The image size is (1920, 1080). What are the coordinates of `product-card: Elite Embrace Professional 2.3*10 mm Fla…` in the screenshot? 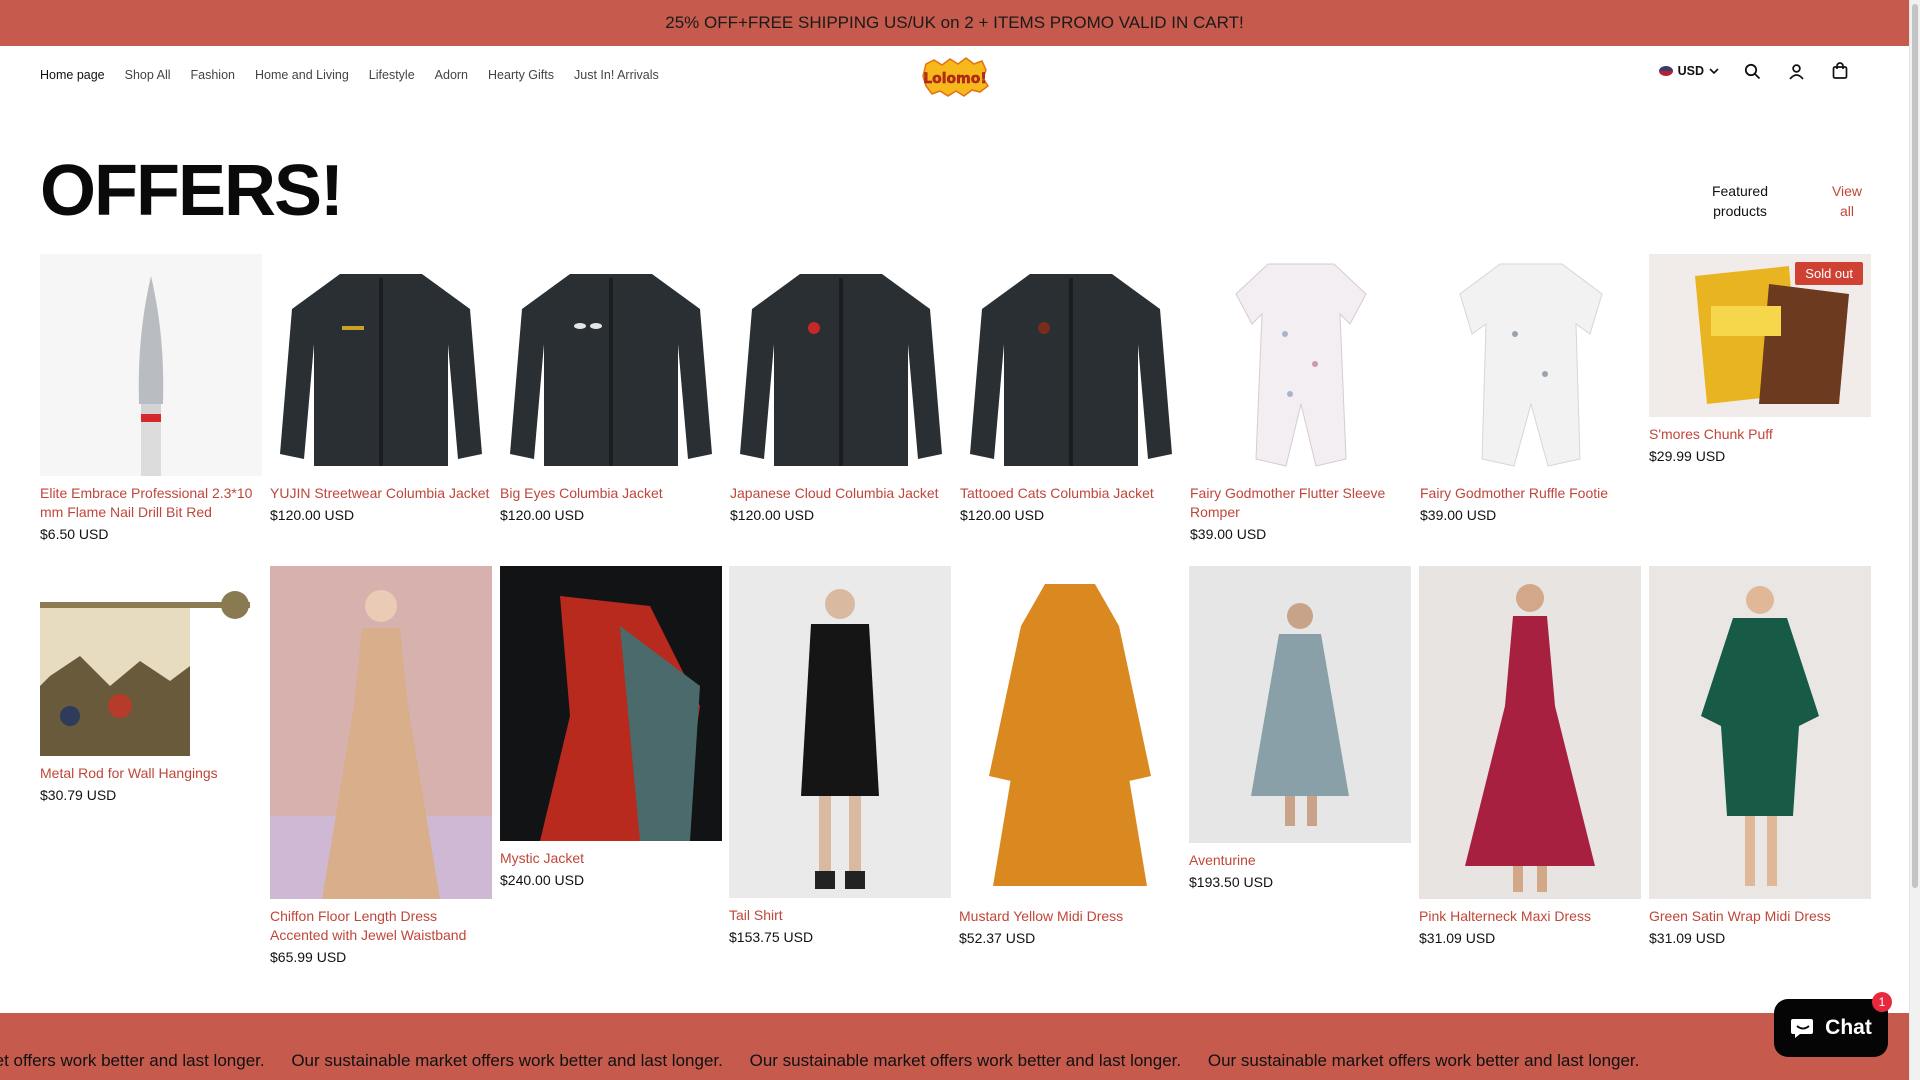 It's located at (151, 399).